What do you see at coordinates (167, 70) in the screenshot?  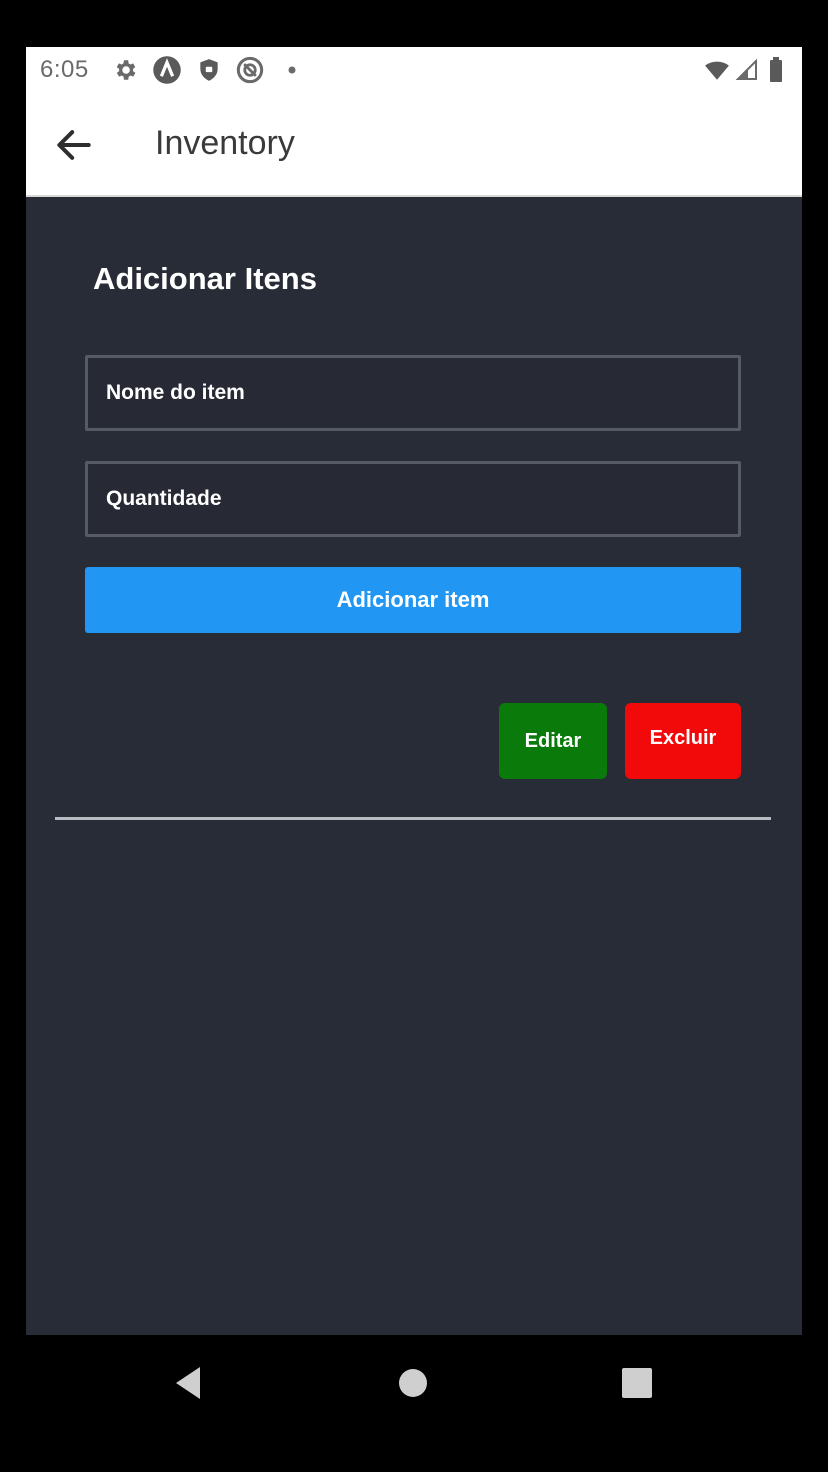 I see `app-a-icon` at bounding box center [167, 70].